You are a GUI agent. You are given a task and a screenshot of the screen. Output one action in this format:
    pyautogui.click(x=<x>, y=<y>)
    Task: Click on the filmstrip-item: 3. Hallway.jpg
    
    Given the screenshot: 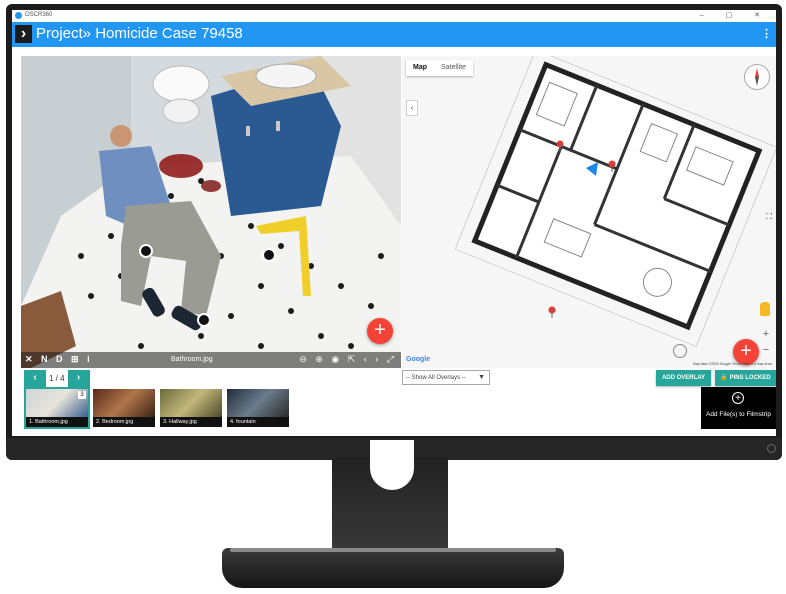 What is the action you would take?
    pyautogui.click(x=191, y=408)
    